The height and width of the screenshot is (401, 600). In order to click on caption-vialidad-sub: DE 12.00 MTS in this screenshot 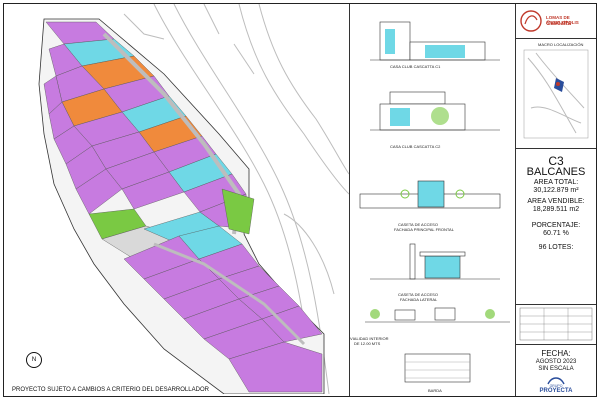, I will do `click(367, 343)`.